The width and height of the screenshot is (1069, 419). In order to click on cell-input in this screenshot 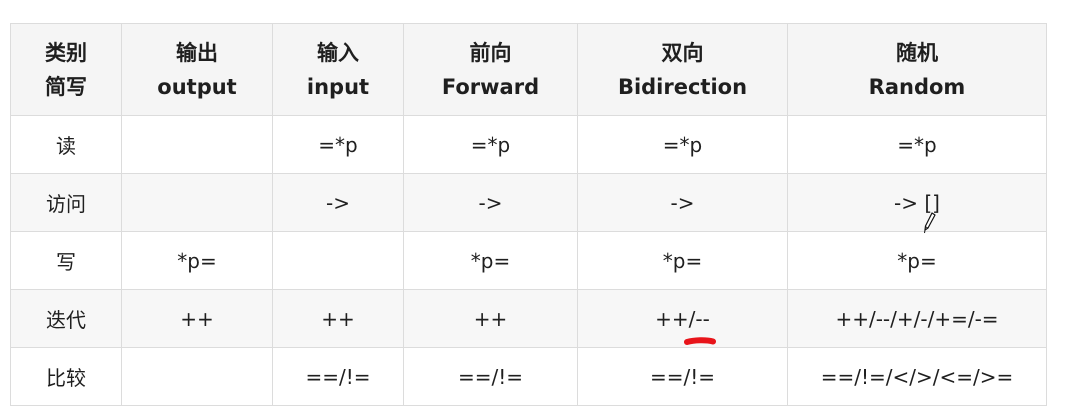, I will do `click(338, 260)`.